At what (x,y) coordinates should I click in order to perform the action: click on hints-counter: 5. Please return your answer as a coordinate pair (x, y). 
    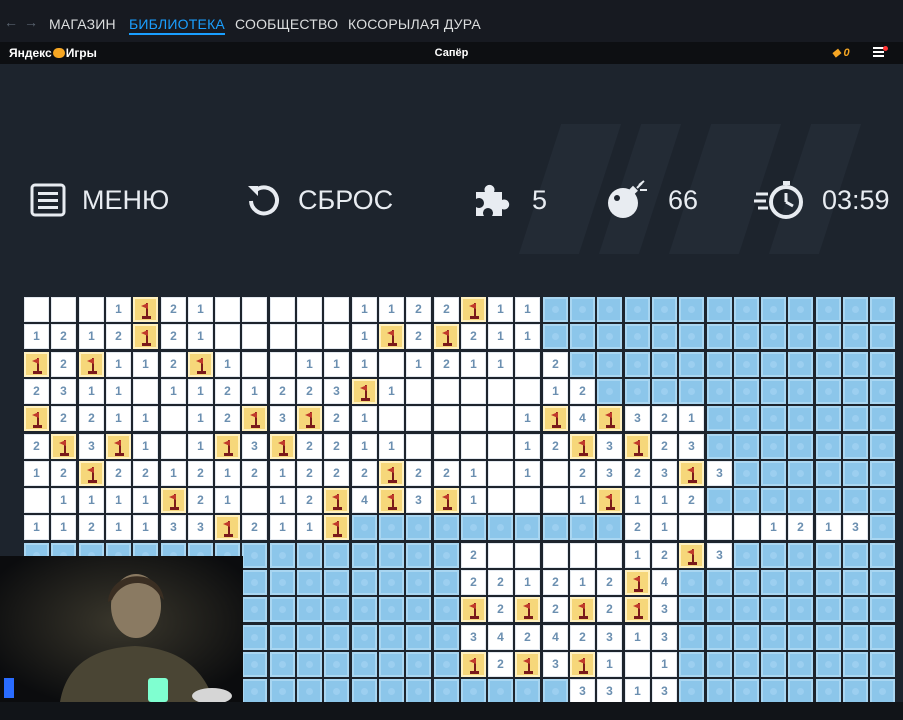
    Looking at the image, I should click on (509, 200).